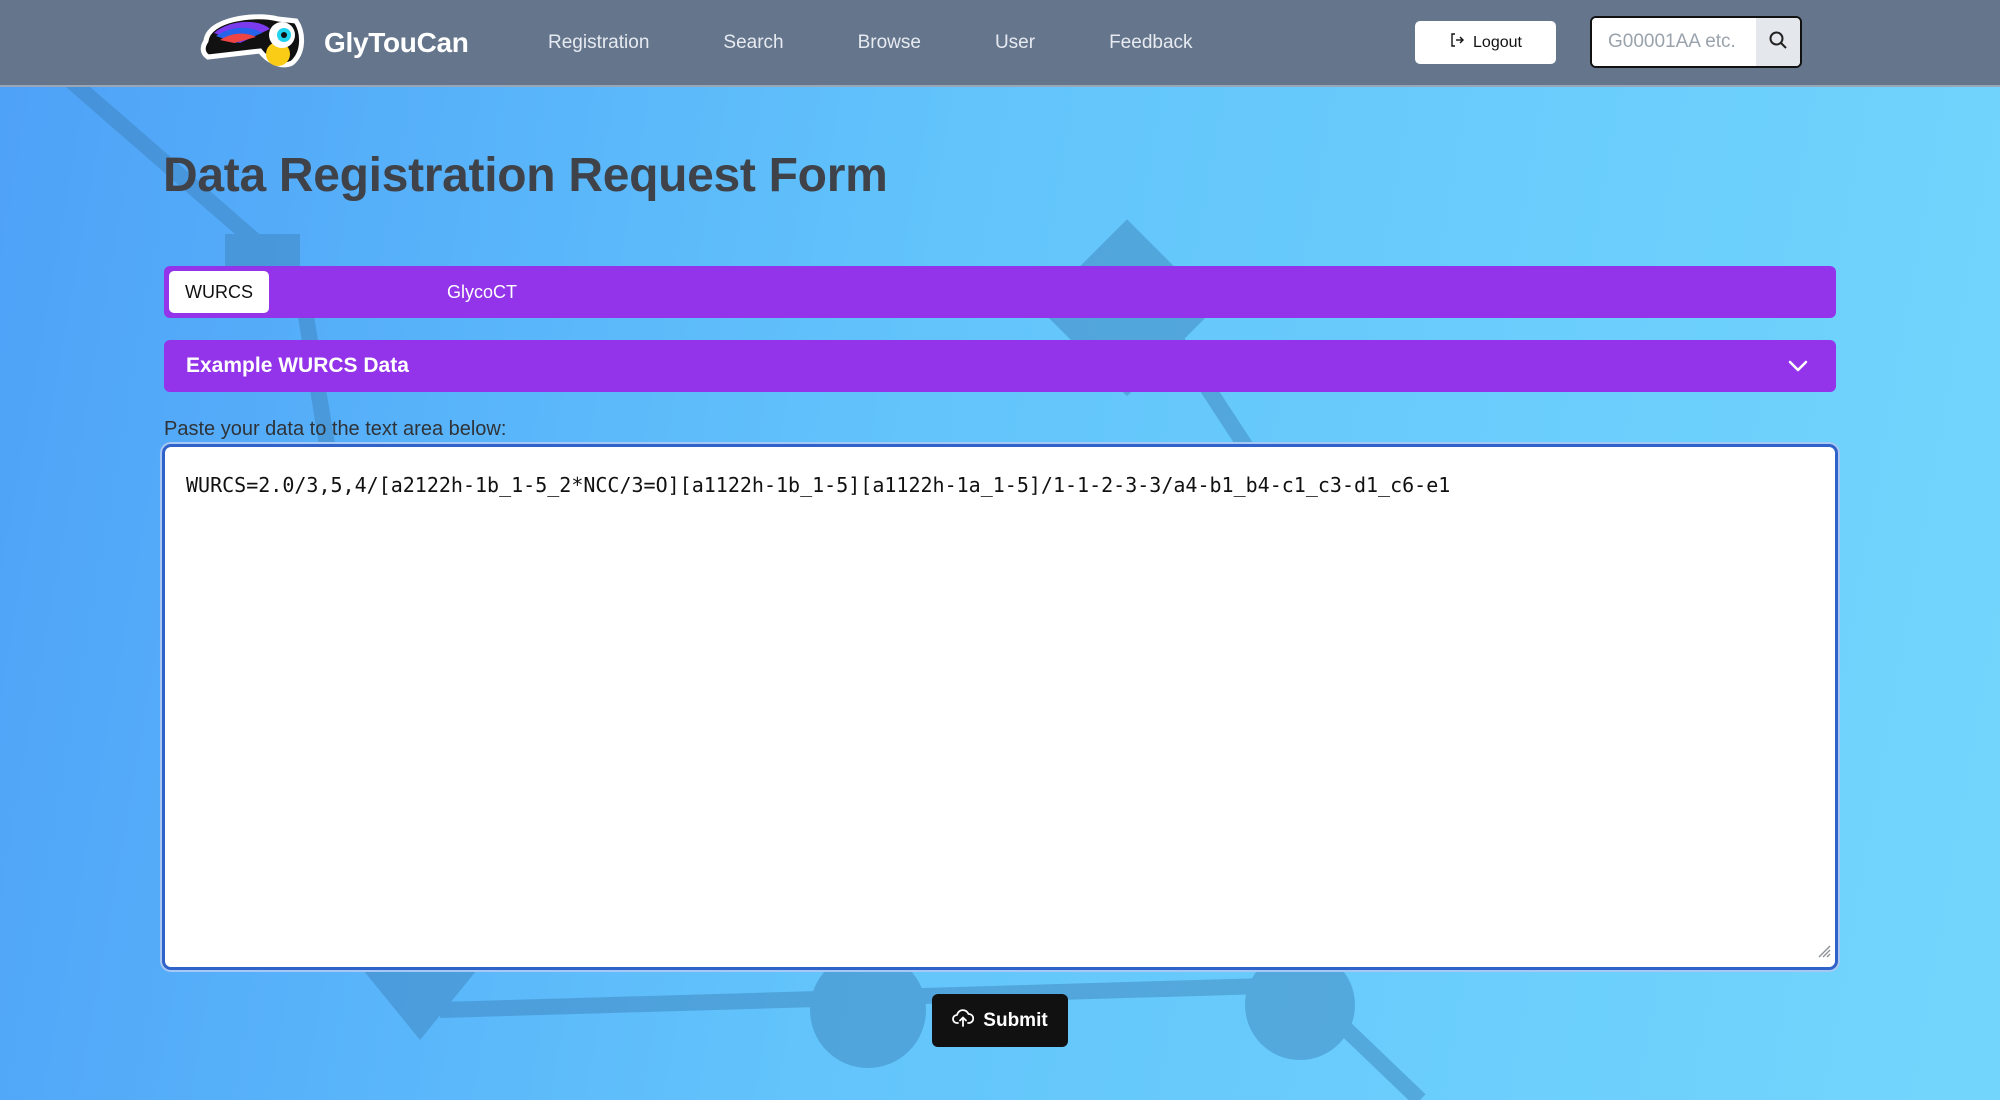 The image size is (2000, 1100). I want to click on cloud-upload-icon, so click(967, 1021).